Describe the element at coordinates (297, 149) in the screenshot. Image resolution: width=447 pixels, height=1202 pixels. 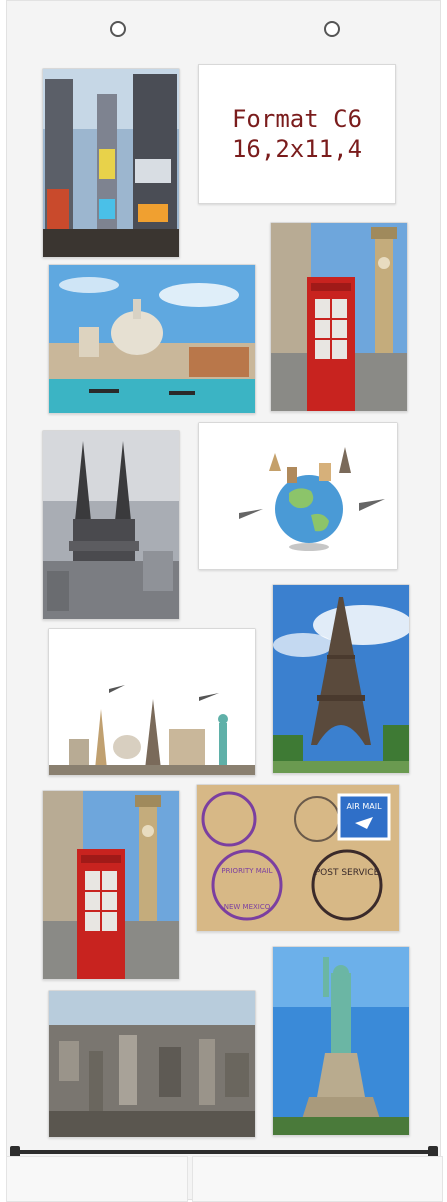
I see `format-label-line2: 16,2x11,4` at that location.